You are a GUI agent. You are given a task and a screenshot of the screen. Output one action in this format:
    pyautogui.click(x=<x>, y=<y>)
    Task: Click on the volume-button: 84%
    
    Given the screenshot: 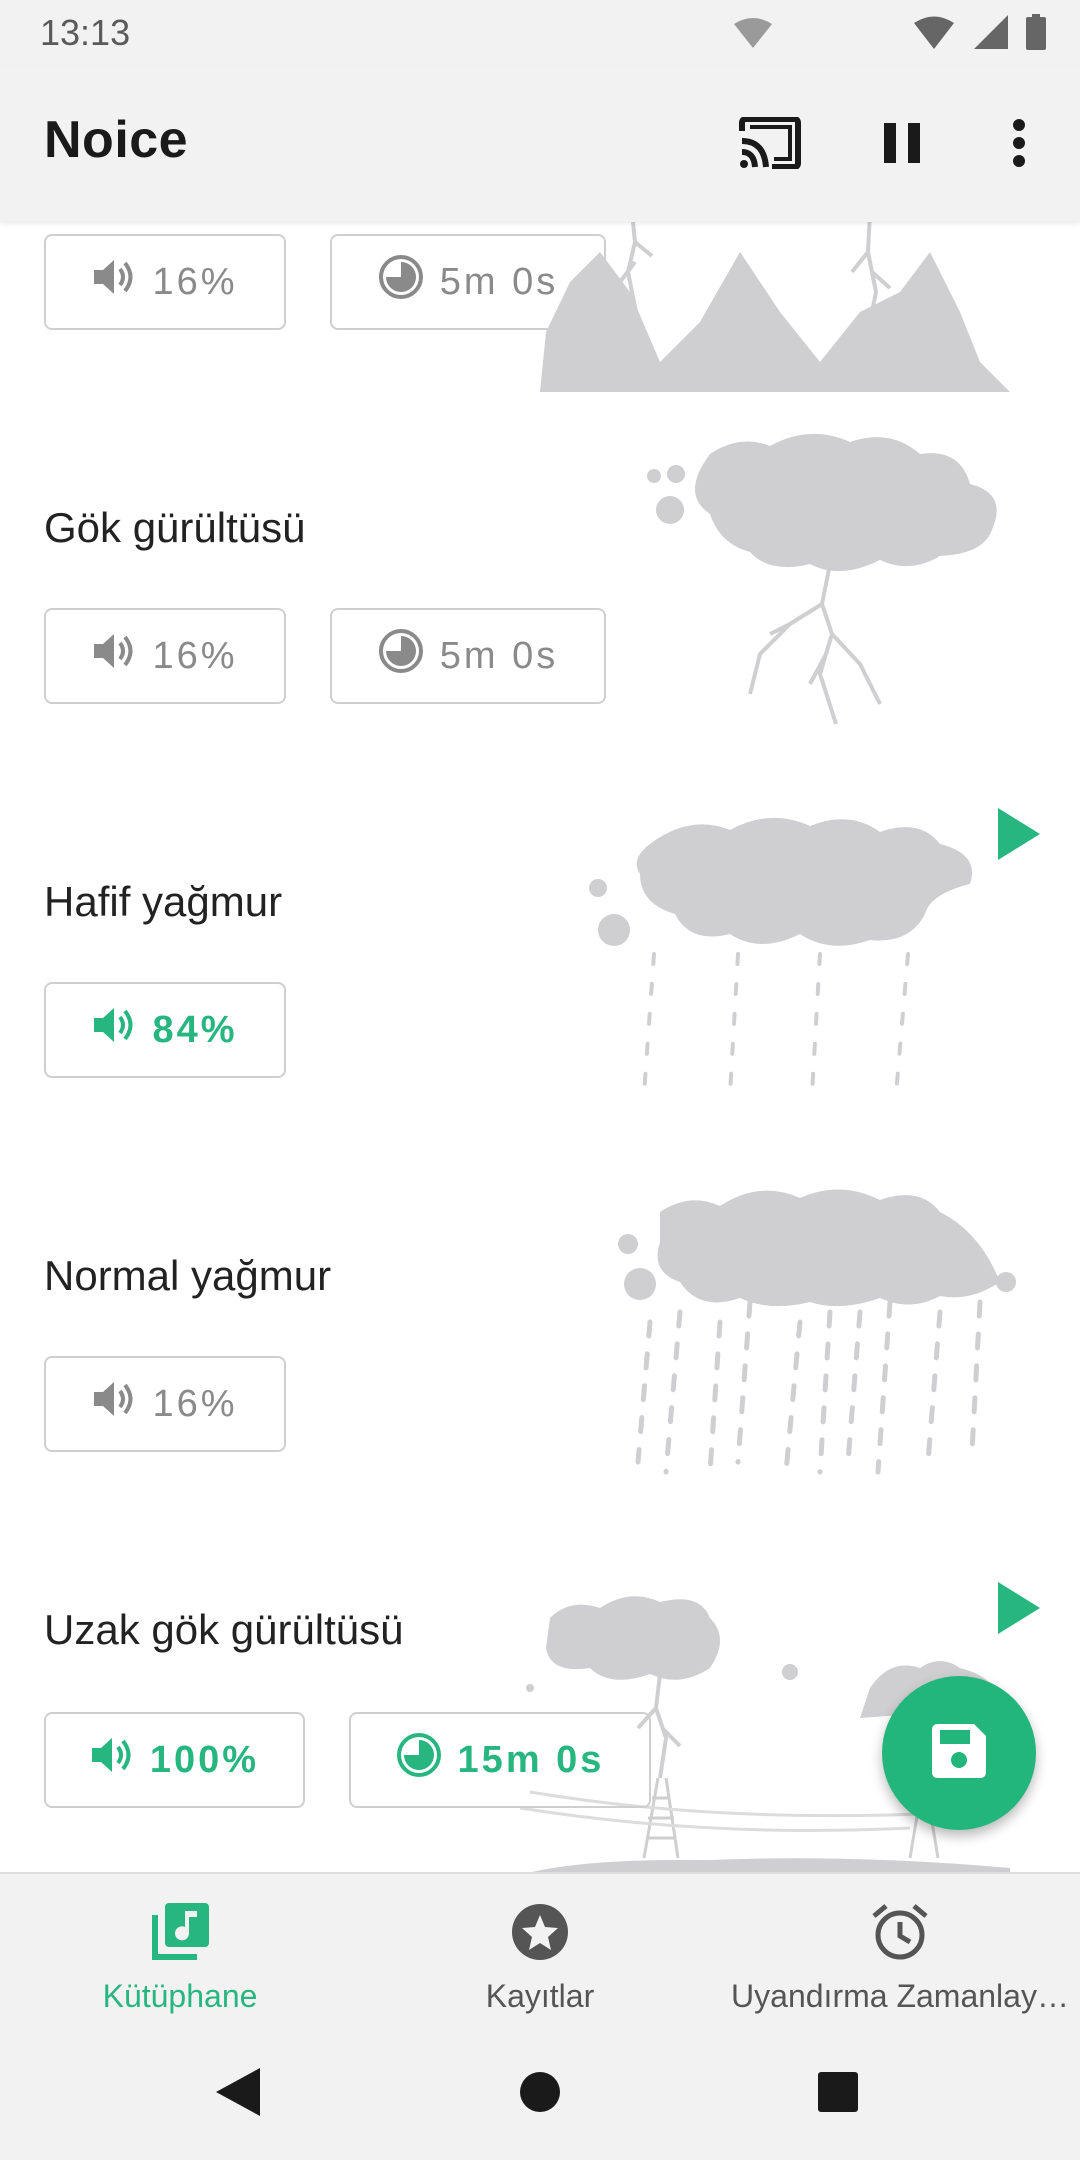 What is the action you would take?
    pyautogui.click(x=165, y=1030)
    